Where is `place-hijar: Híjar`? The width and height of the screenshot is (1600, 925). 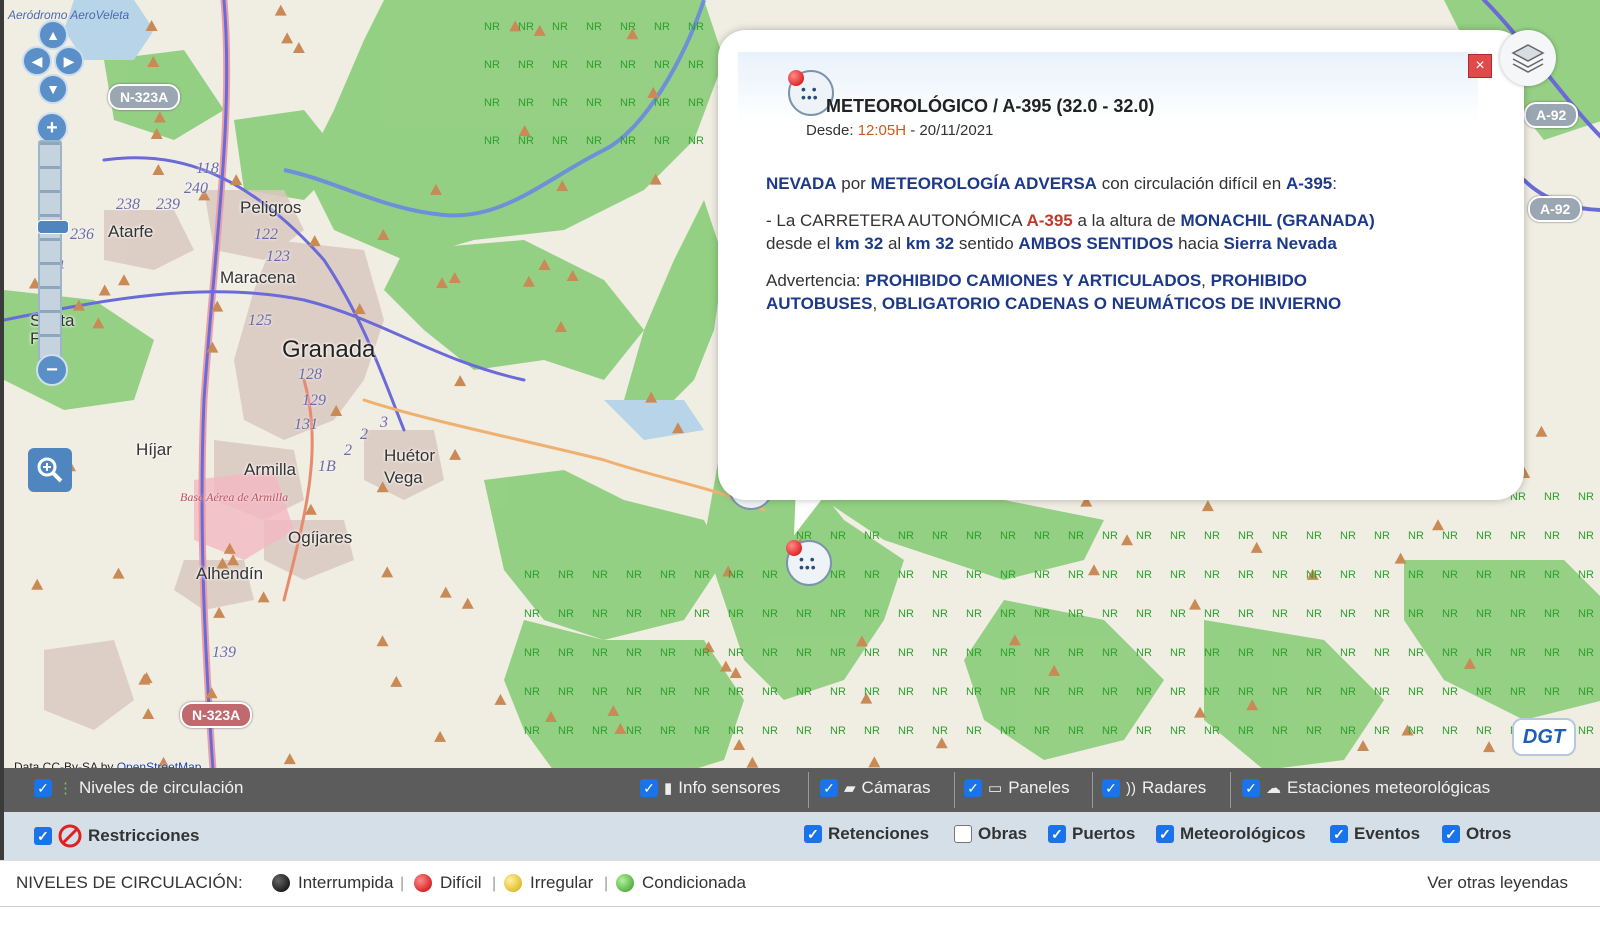
place-hijar: Híjar is located at coordinates (154, 449).